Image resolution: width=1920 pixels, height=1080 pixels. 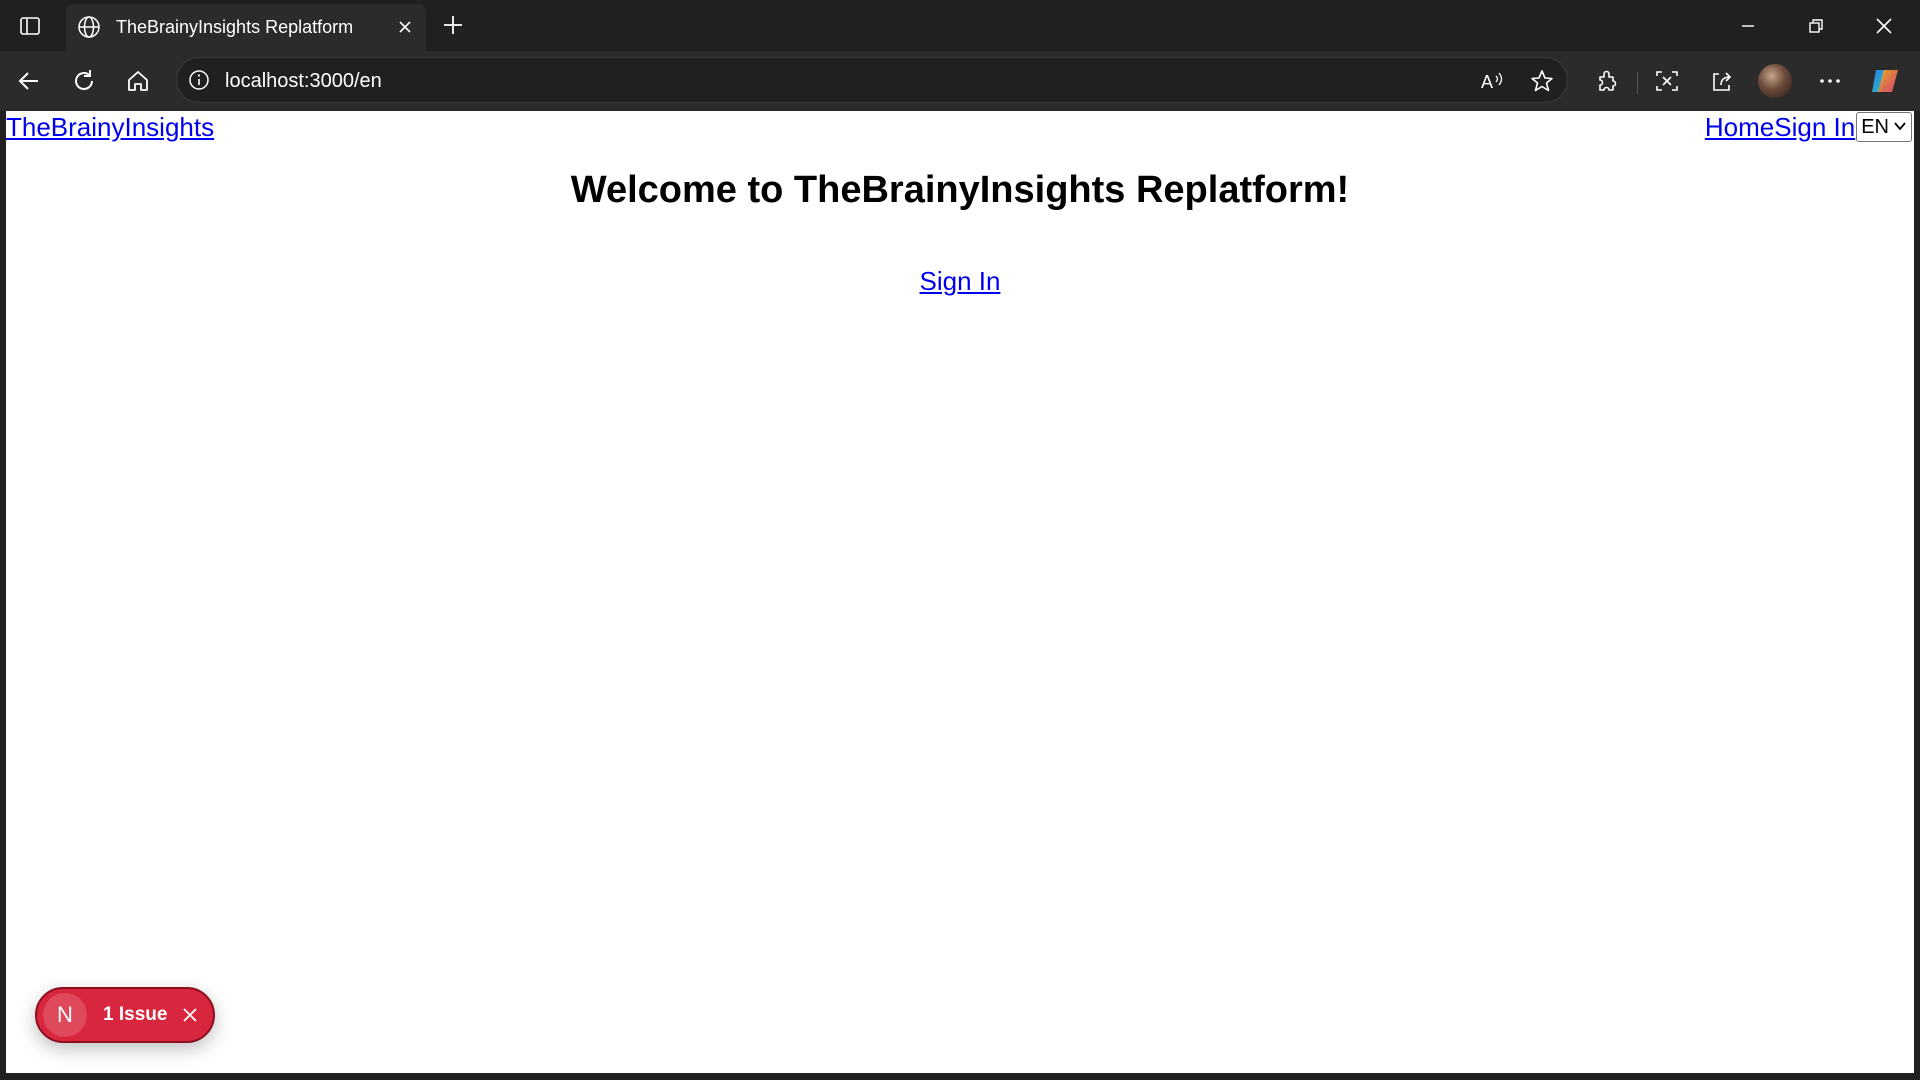 What do you see at coordinates (453, 25) in the screenshot?
I see `plus-icon` at bounding box center [453, 25].